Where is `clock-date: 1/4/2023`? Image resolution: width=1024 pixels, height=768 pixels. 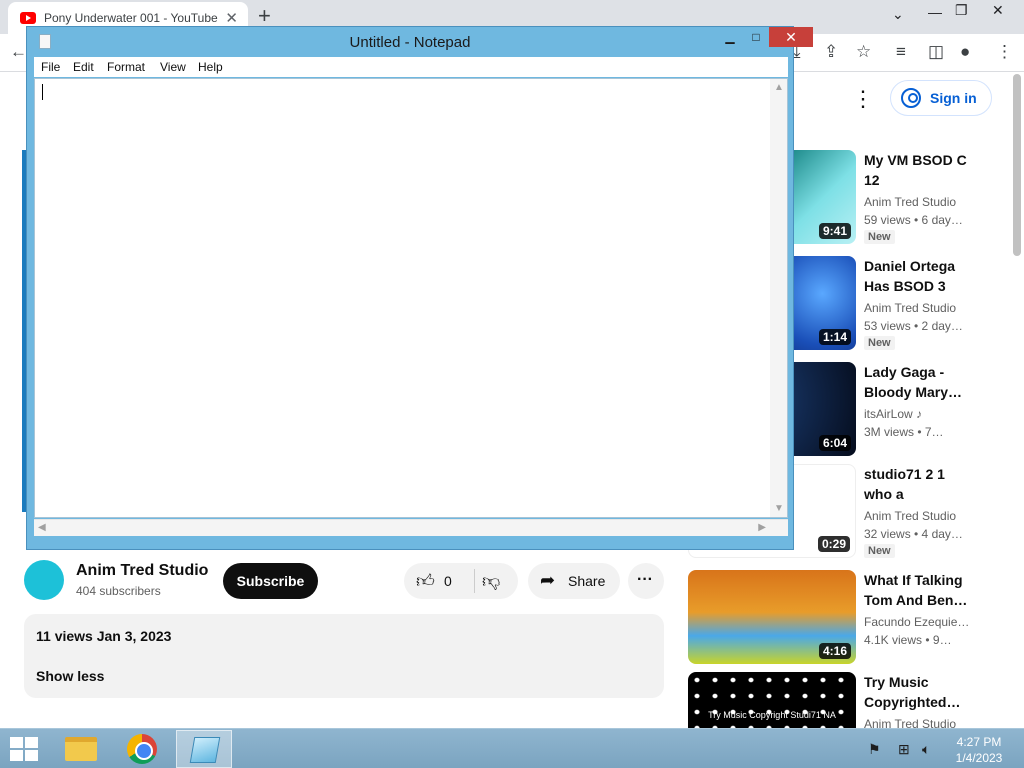 clock-date: 1/4/2023 is located at coordinates (979, 758).